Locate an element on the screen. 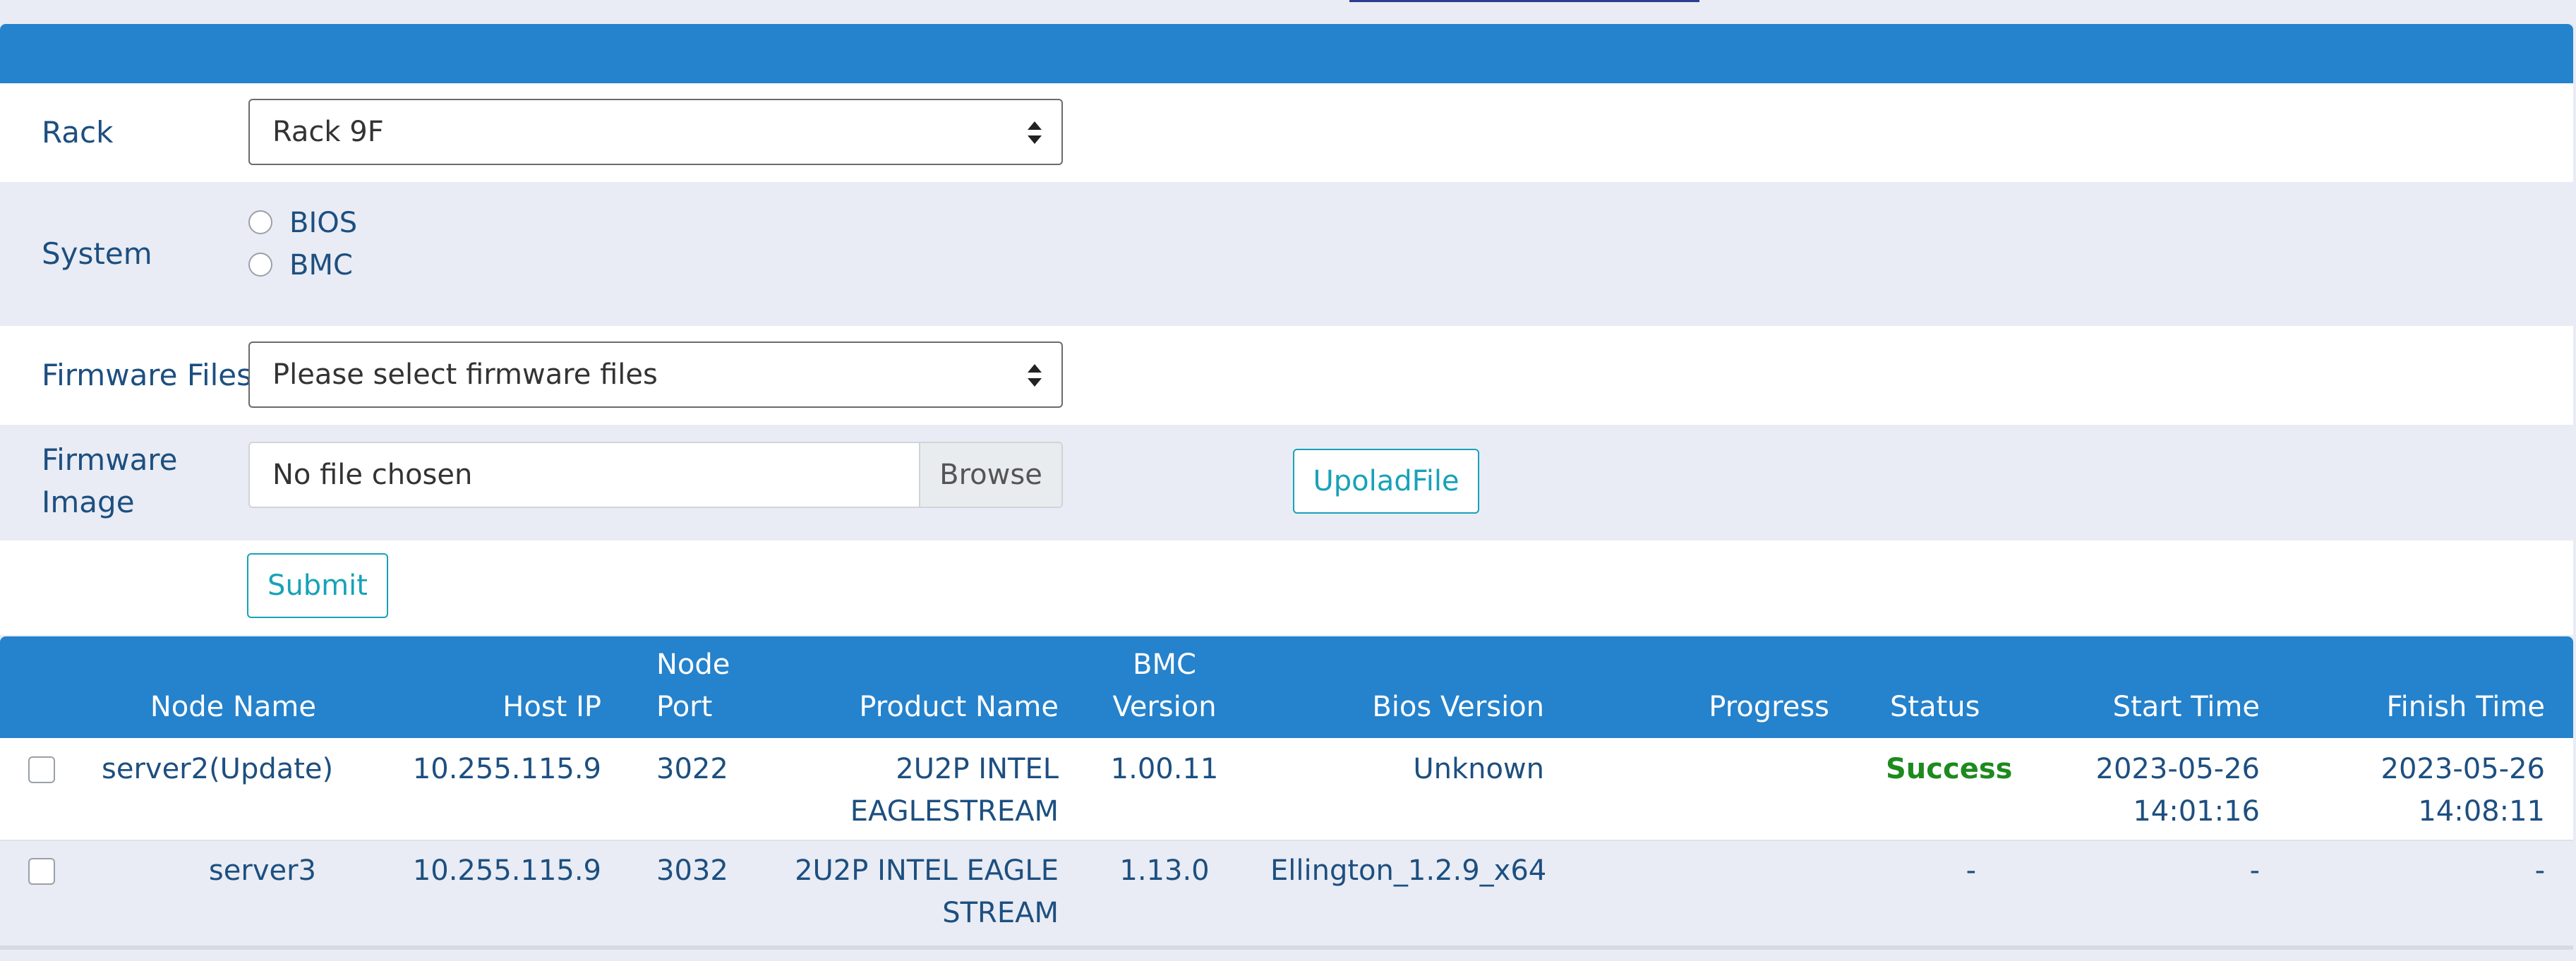  firmware-image-file-input: No file chosen Browse is located at coordinates (655, 475).